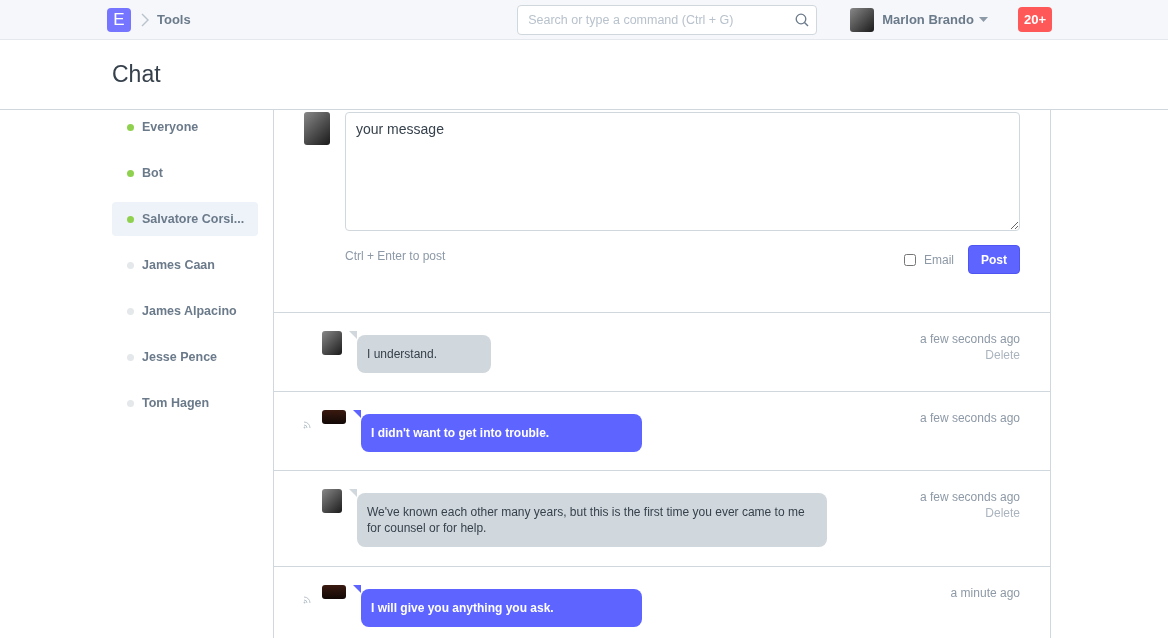  What do you see at coordinates (1034, 19) in the screenshot?
I see `notification-badge: 20+` at bounding box center [1034, 19].